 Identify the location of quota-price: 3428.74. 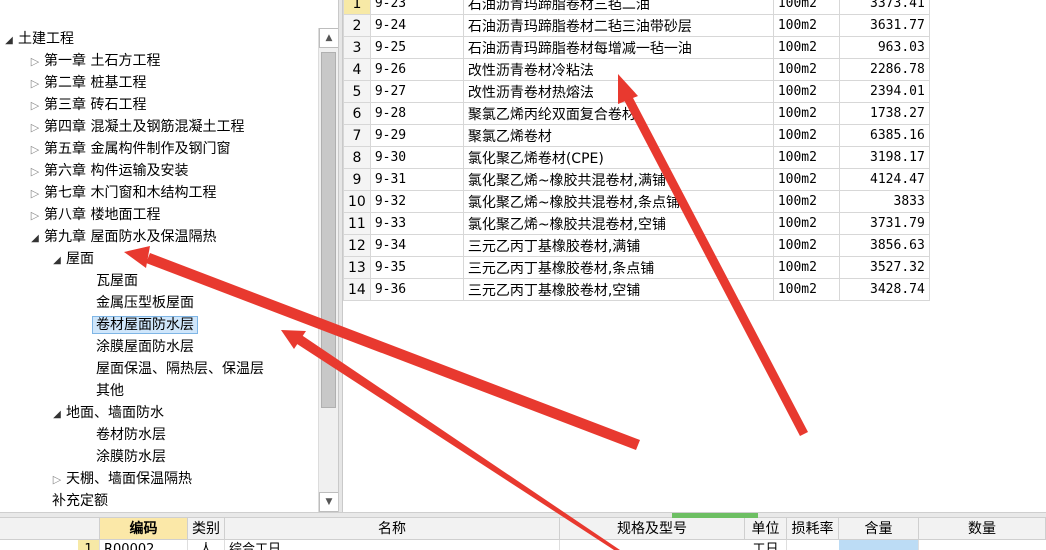
(884, 289).